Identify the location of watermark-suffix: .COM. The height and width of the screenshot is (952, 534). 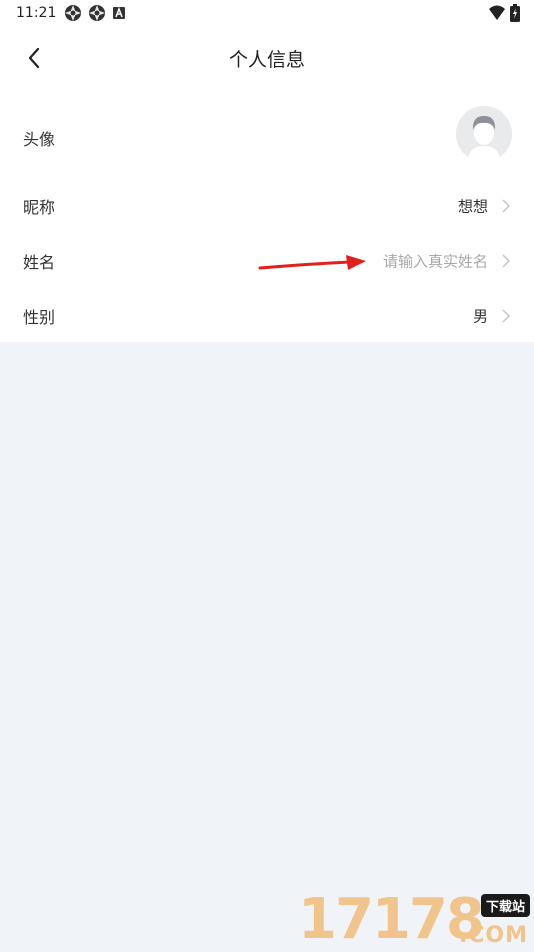
(493, 935).